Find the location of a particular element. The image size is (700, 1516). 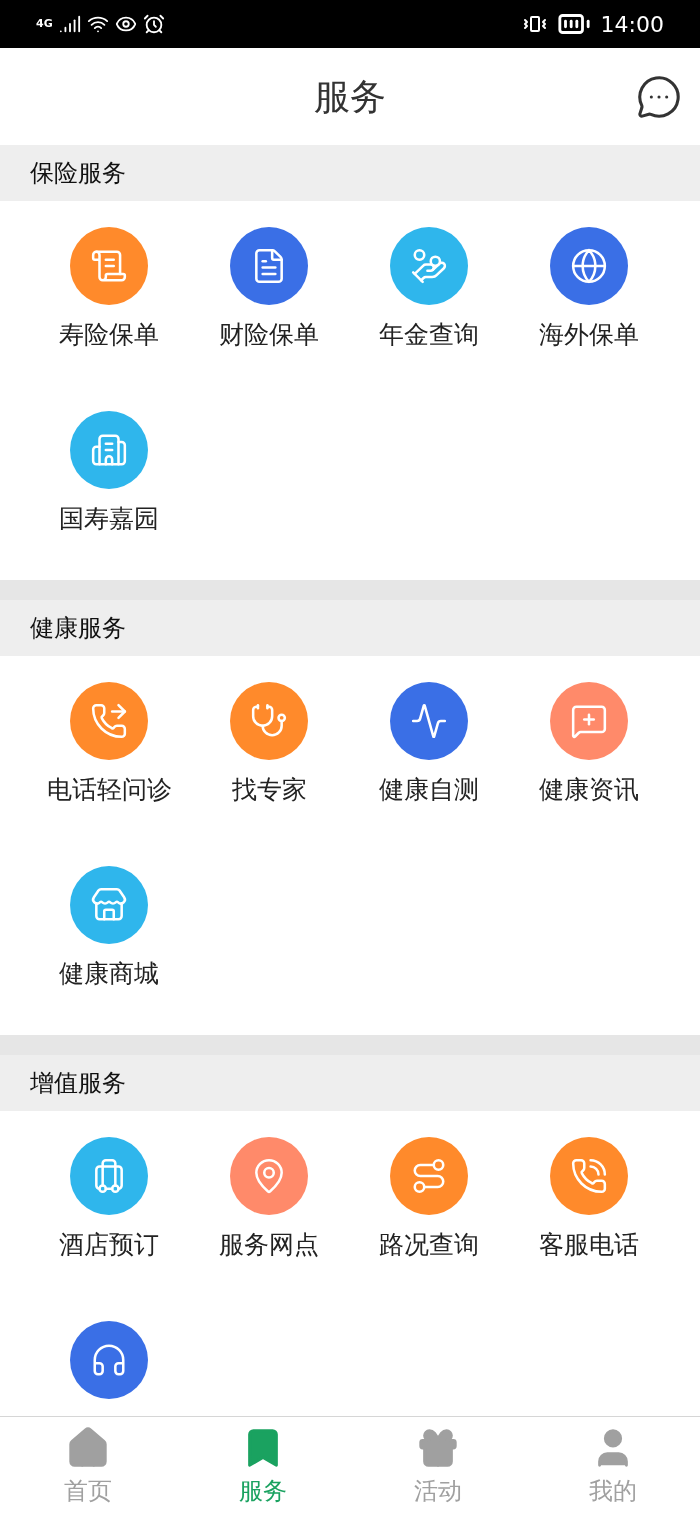

section-title: 保险服务 is located at coordinates (78, 173).